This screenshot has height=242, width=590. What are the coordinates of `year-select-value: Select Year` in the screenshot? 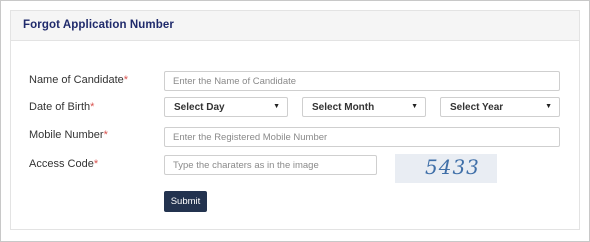 It's located at (477, 107).